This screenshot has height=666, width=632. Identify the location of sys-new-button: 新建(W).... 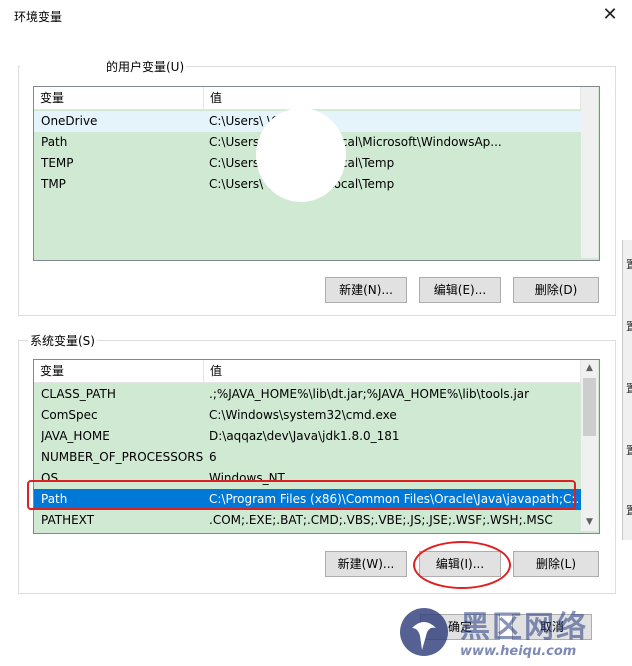
(366, 564).